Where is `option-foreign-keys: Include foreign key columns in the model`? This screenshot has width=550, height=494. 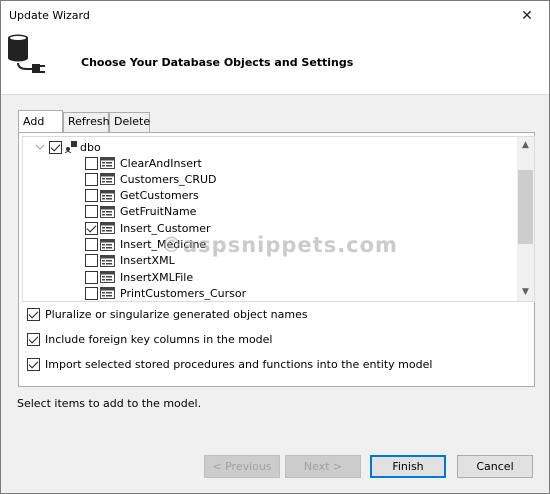 option-foreign-keys: Include foreign key columns in the model is located at coordinates (150, 339).